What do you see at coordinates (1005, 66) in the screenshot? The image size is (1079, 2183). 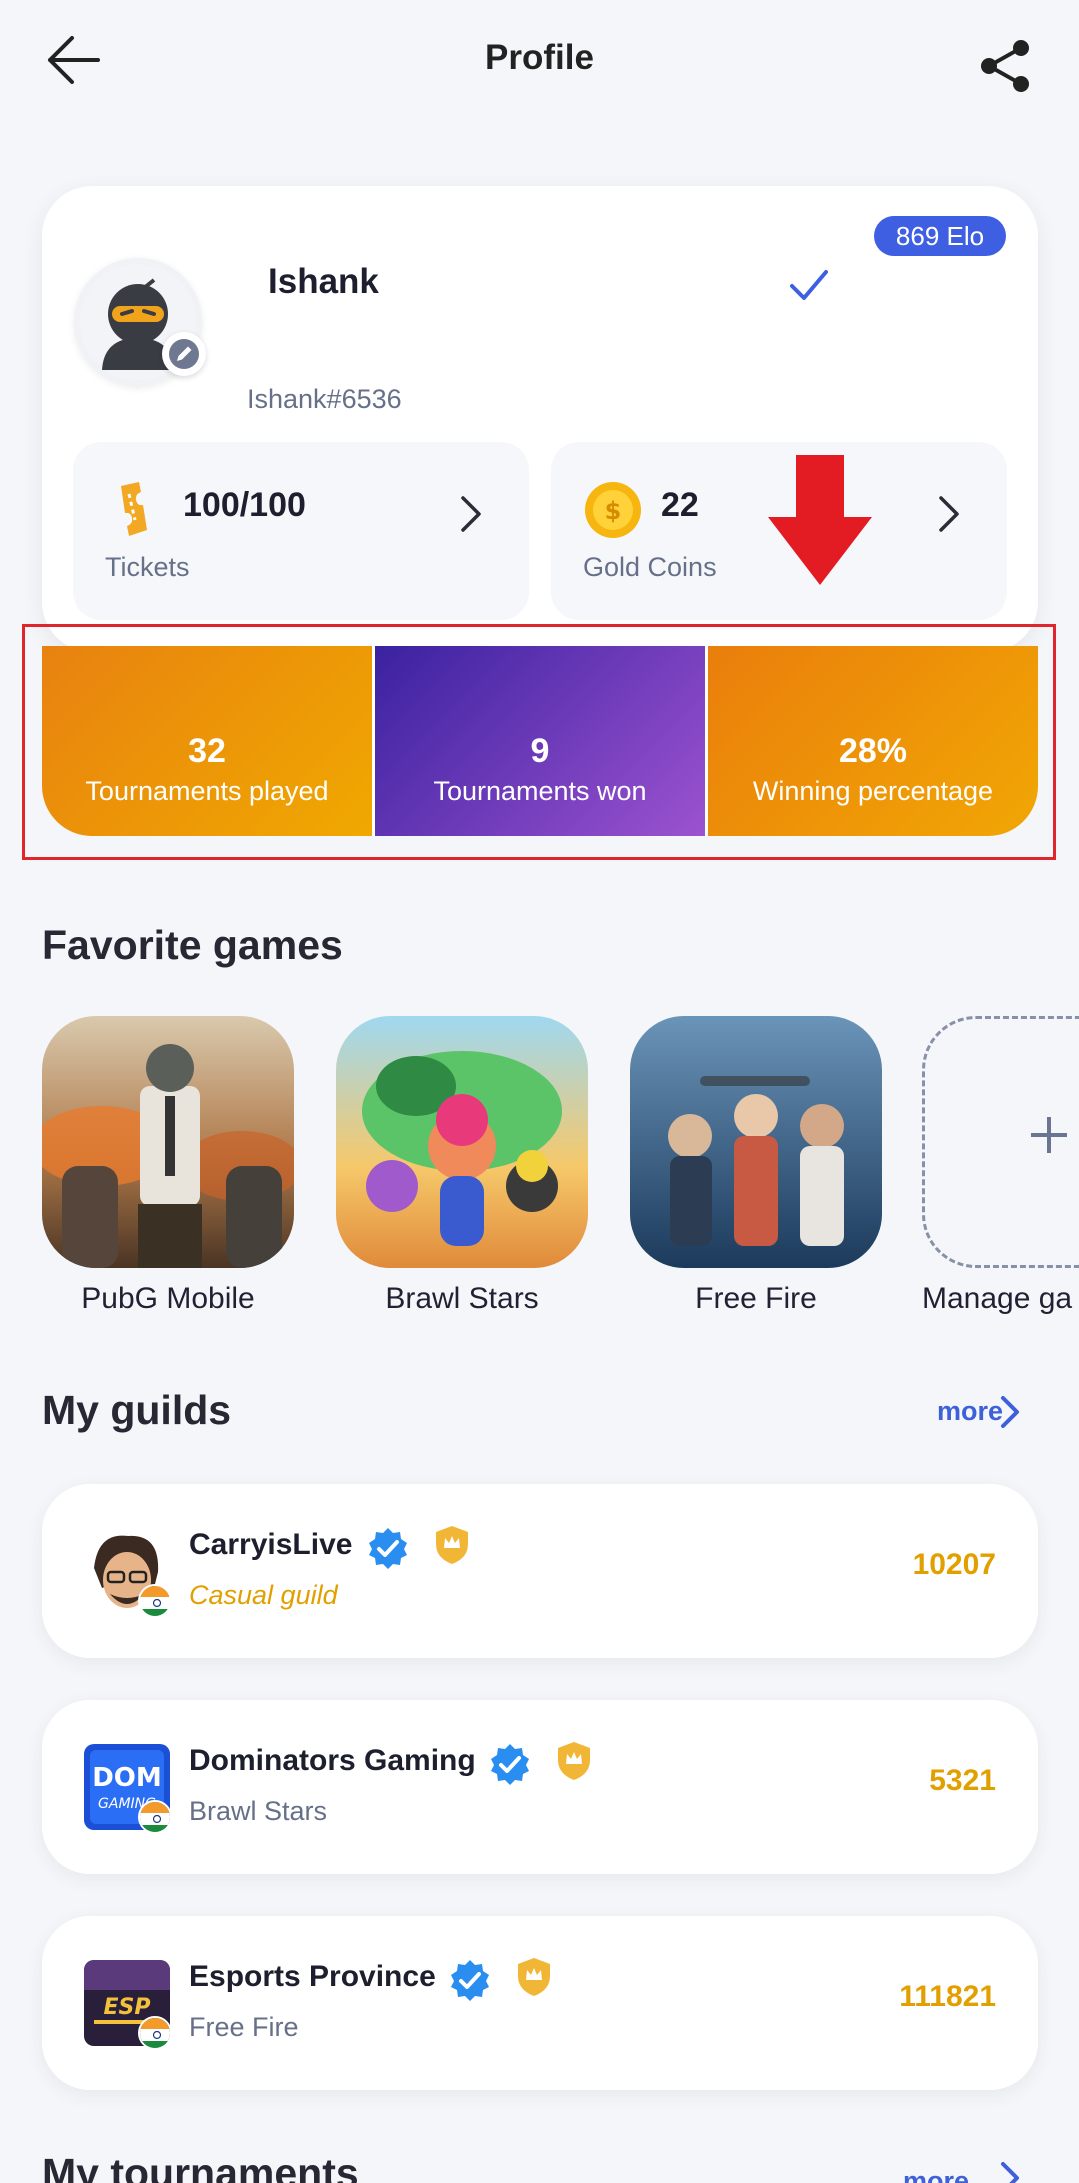 I see `share-icon` at bounding box center [1005, 66].